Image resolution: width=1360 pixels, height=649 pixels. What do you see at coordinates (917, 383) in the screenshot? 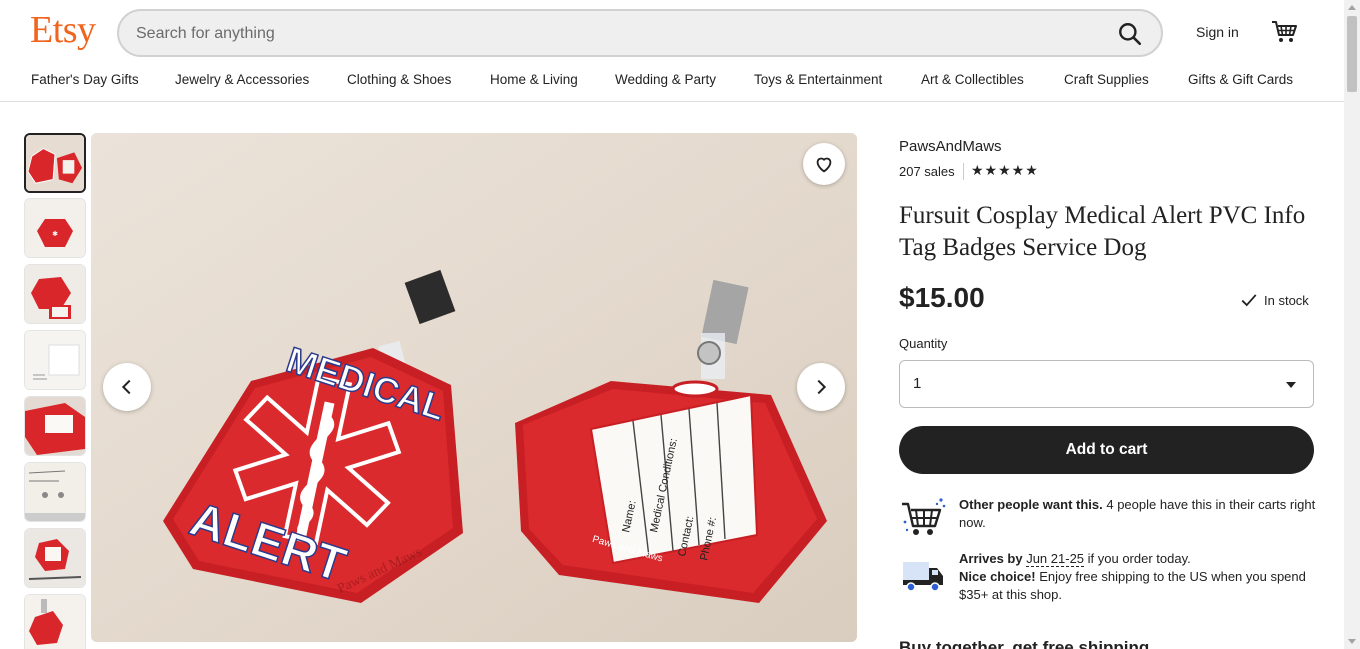
I see `quantity-value: 1` at bounding box center [917, 383].